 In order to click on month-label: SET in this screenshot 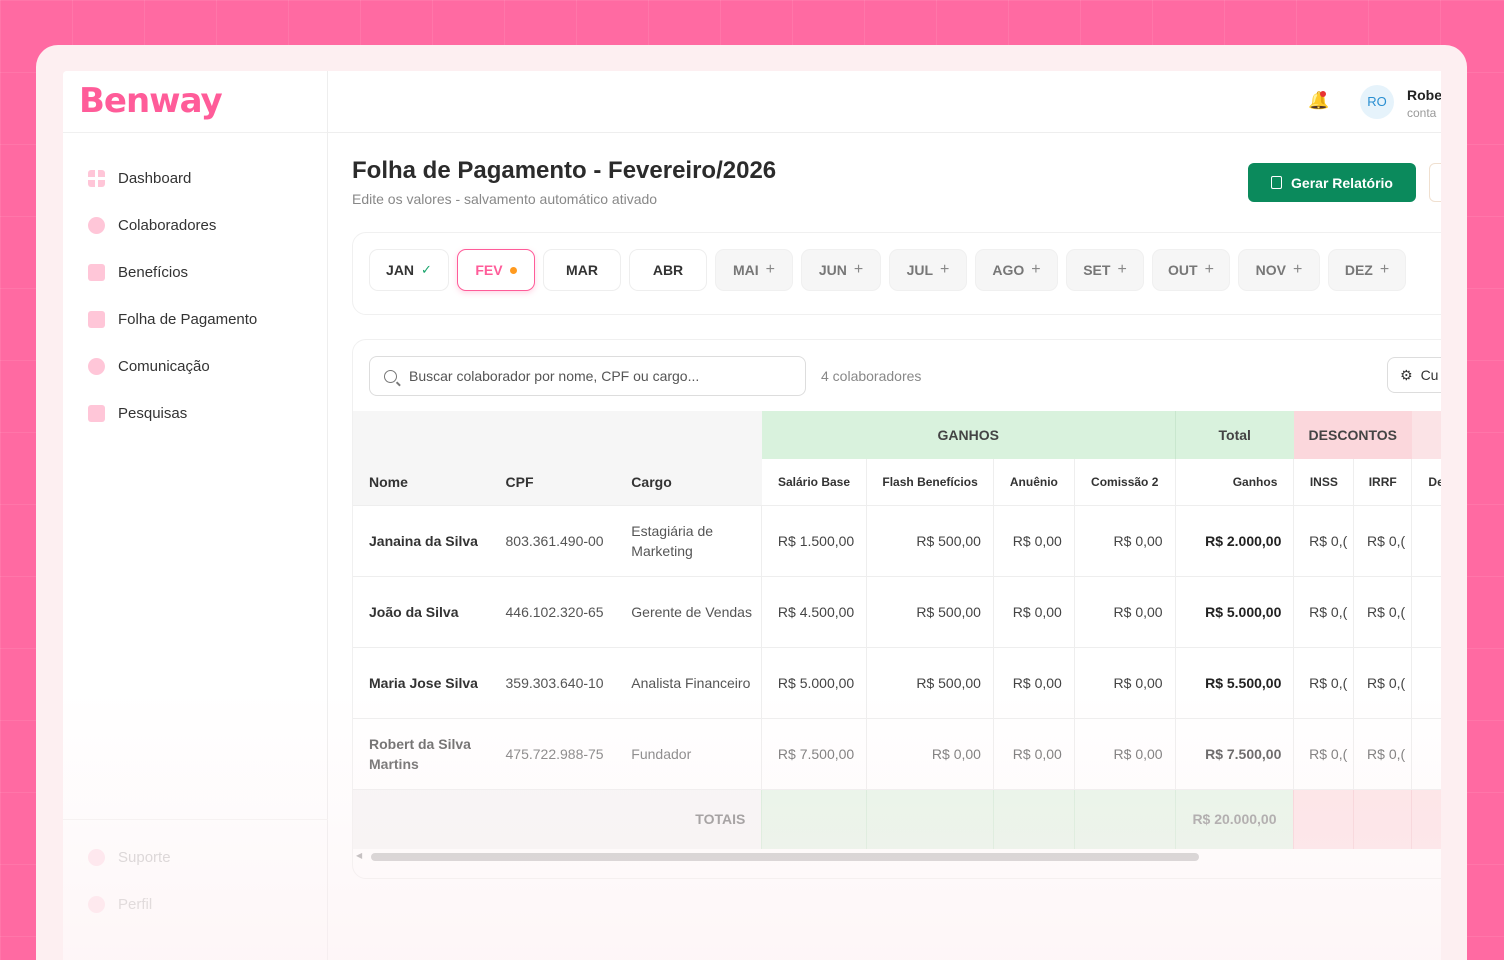, I will do `click(1097, 270)`.